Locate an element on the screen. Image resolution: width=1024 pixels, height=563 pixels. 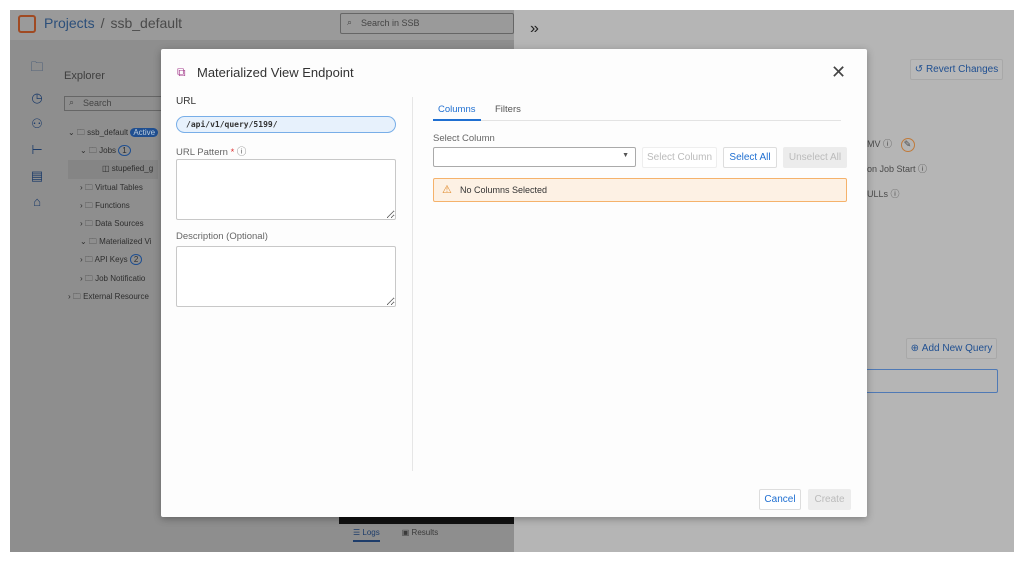
search-placeholder: Search is located at coordinates (97, 103).